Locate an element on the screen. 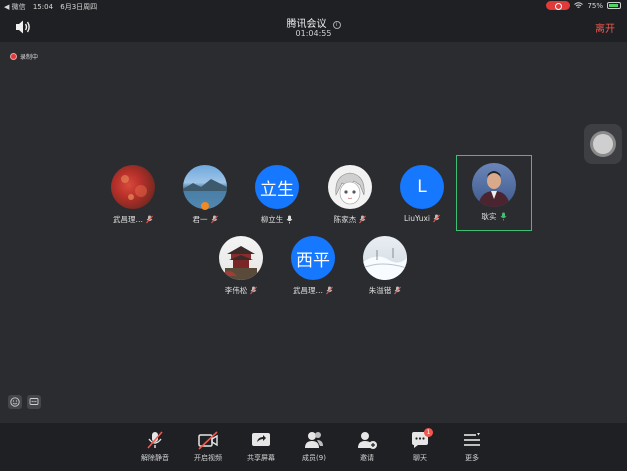 The image size is (627, 471). members-button: 成员(9) is located at coordinates (314, 448).